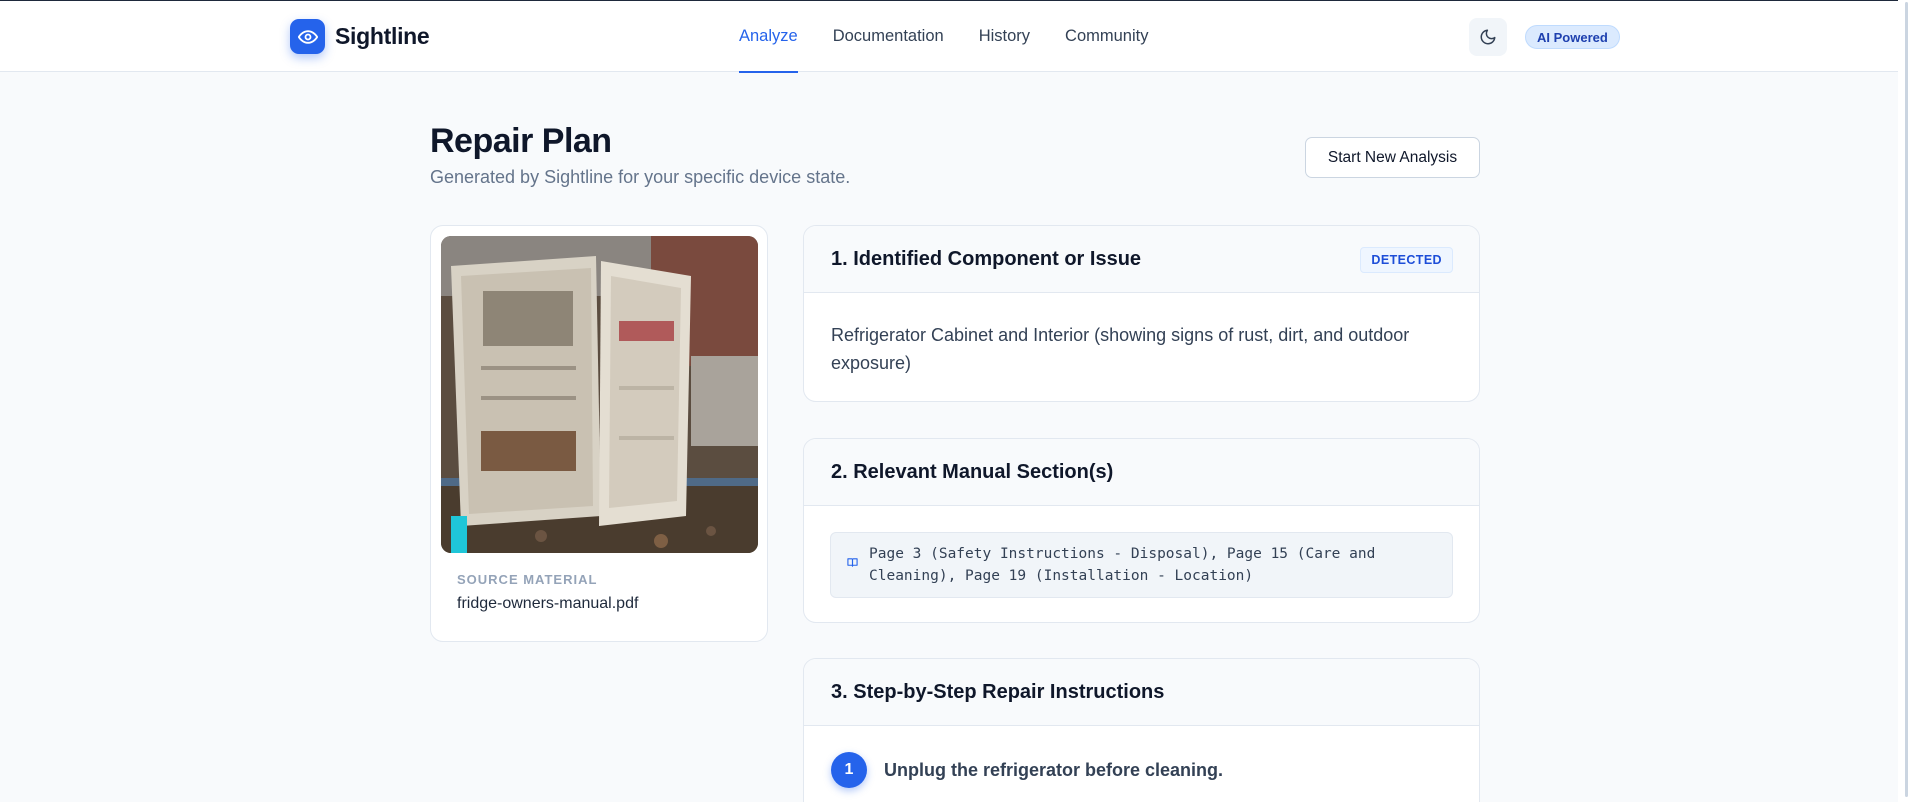  What do you see at coordinates (888, 36) in the screenshot?
I see `nav-documentation: Documentation` at bounding box center [888, 36].